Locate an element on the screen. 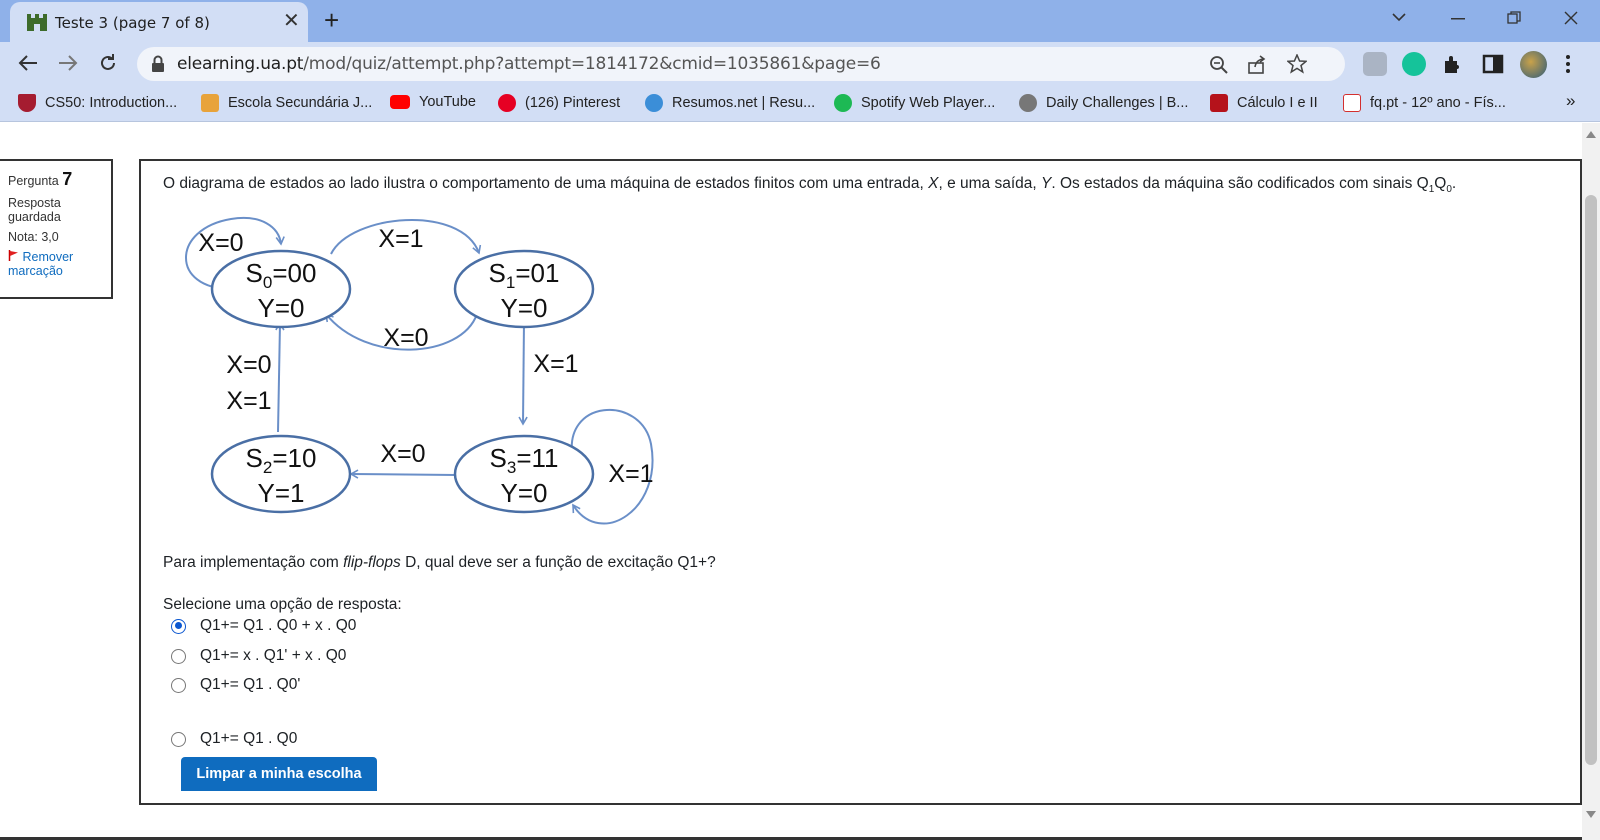 This screenshot has height=840, width=1600. spotify-icon is located at coordinates (843, 103).